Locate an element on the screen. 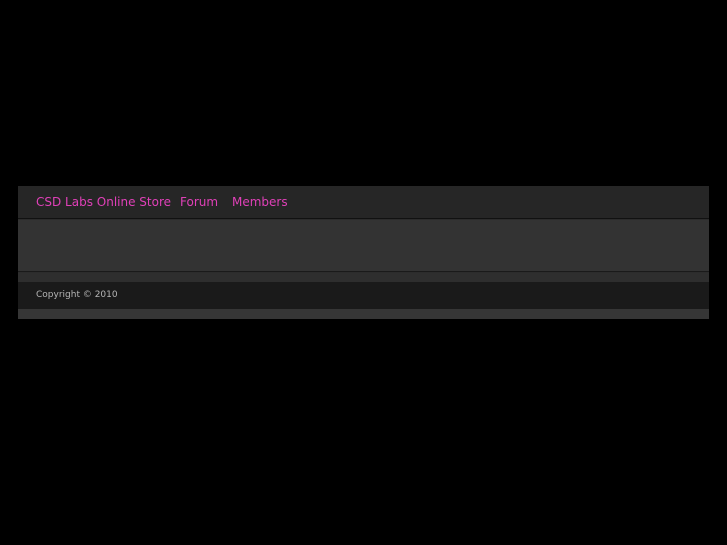 The width and height of the screenshot is (727, 545). nav-link-online-store: CSD Labs Online Store is located at coordinates (103, 202).